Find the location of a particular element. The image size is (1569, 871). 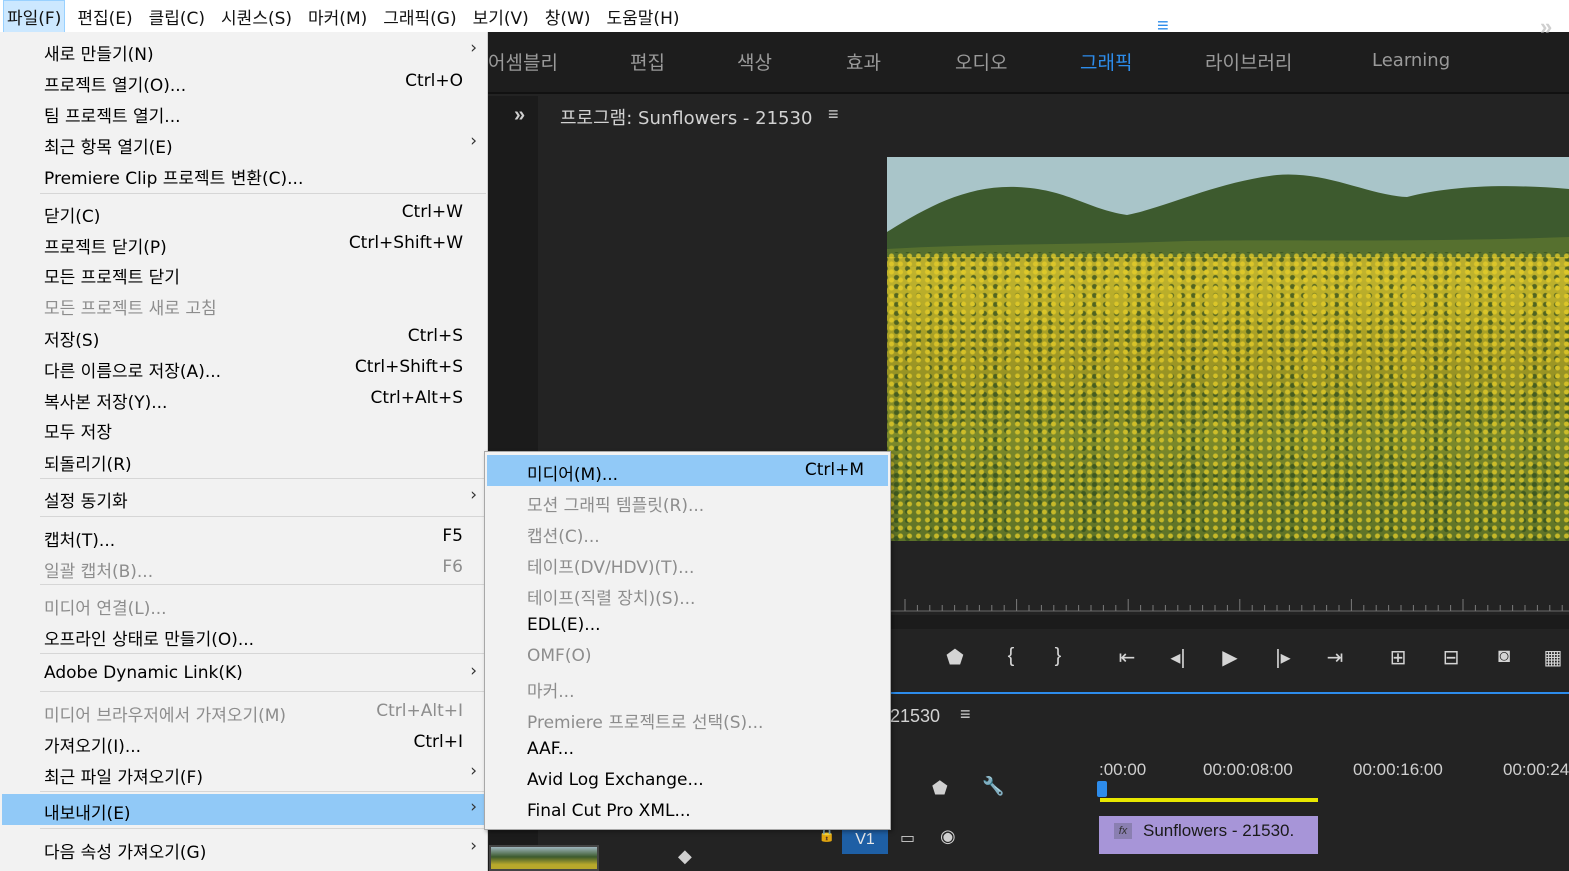

menu-clip: 클립(C) is located at coordinates (177, 16).